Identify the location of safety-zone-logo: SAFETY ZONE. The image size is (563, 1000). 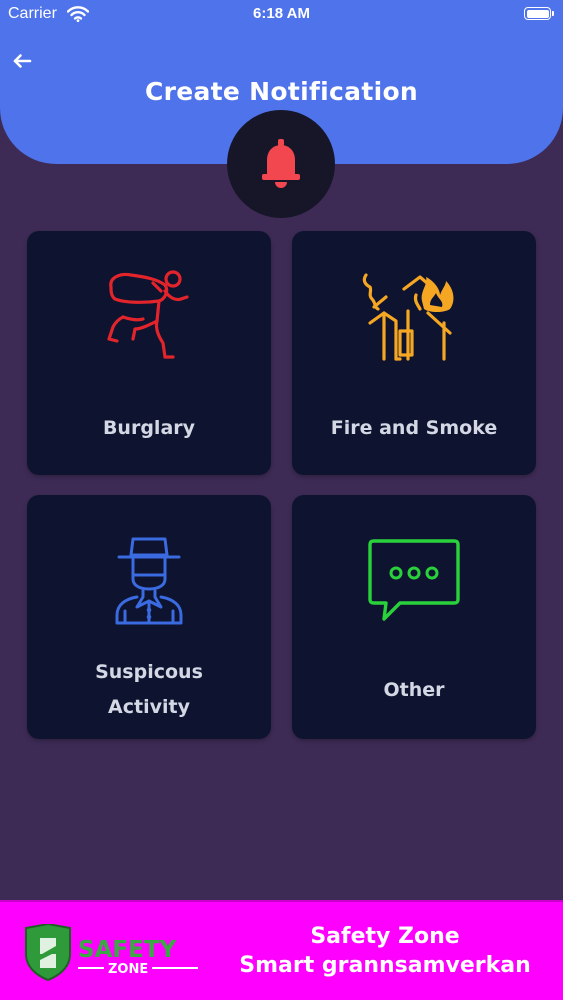
(111, 953).